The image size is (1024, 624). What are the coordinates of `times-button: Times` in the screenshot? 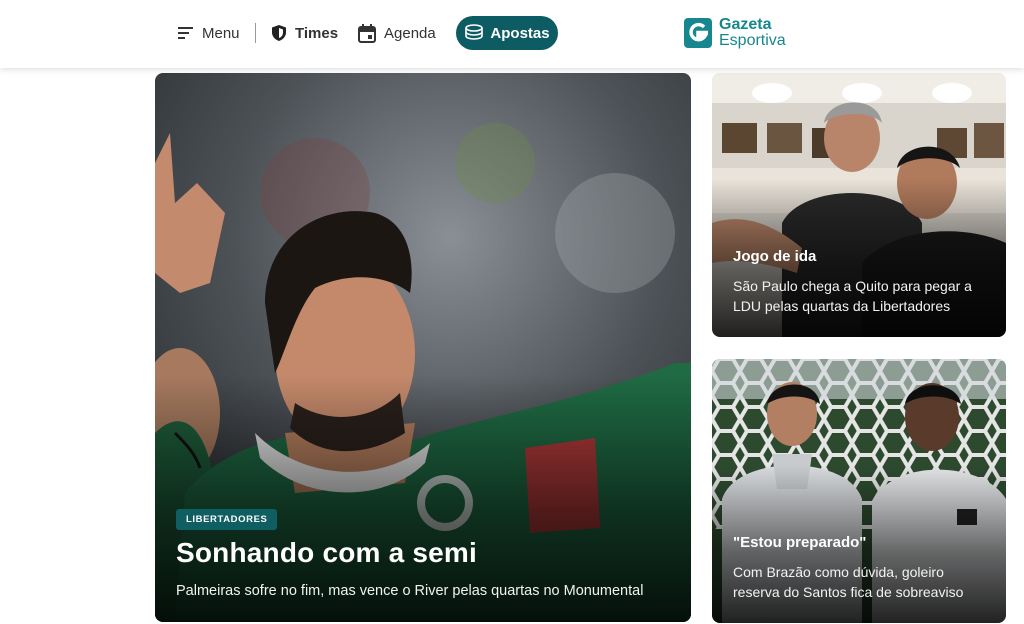 It's located at (304, 33).